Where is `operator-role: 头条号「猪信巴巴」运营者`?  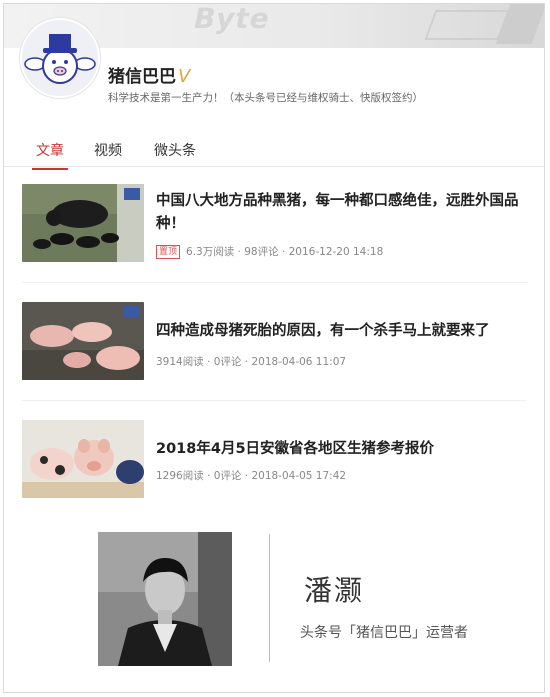
operator-role: 头条号「猪信巴巴」运营者 is located at coordinates (384, 633).